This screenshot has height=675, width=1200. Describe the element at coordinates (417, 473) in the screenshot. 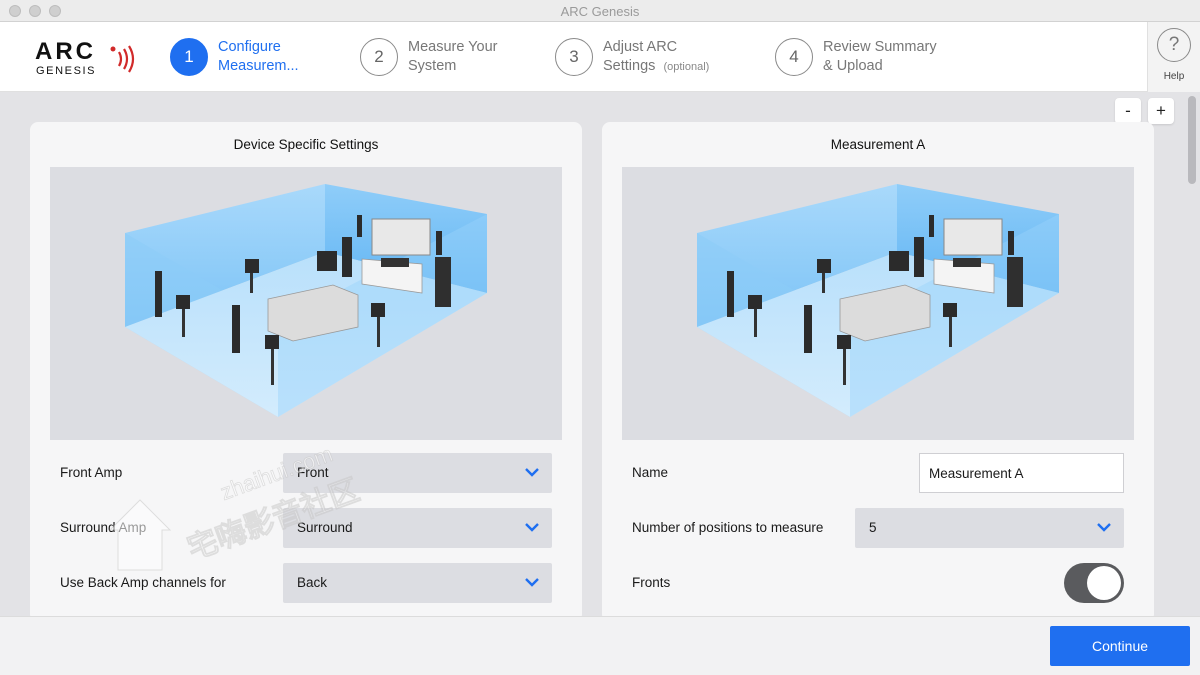

I see `front-amp-select: Front` at that location.